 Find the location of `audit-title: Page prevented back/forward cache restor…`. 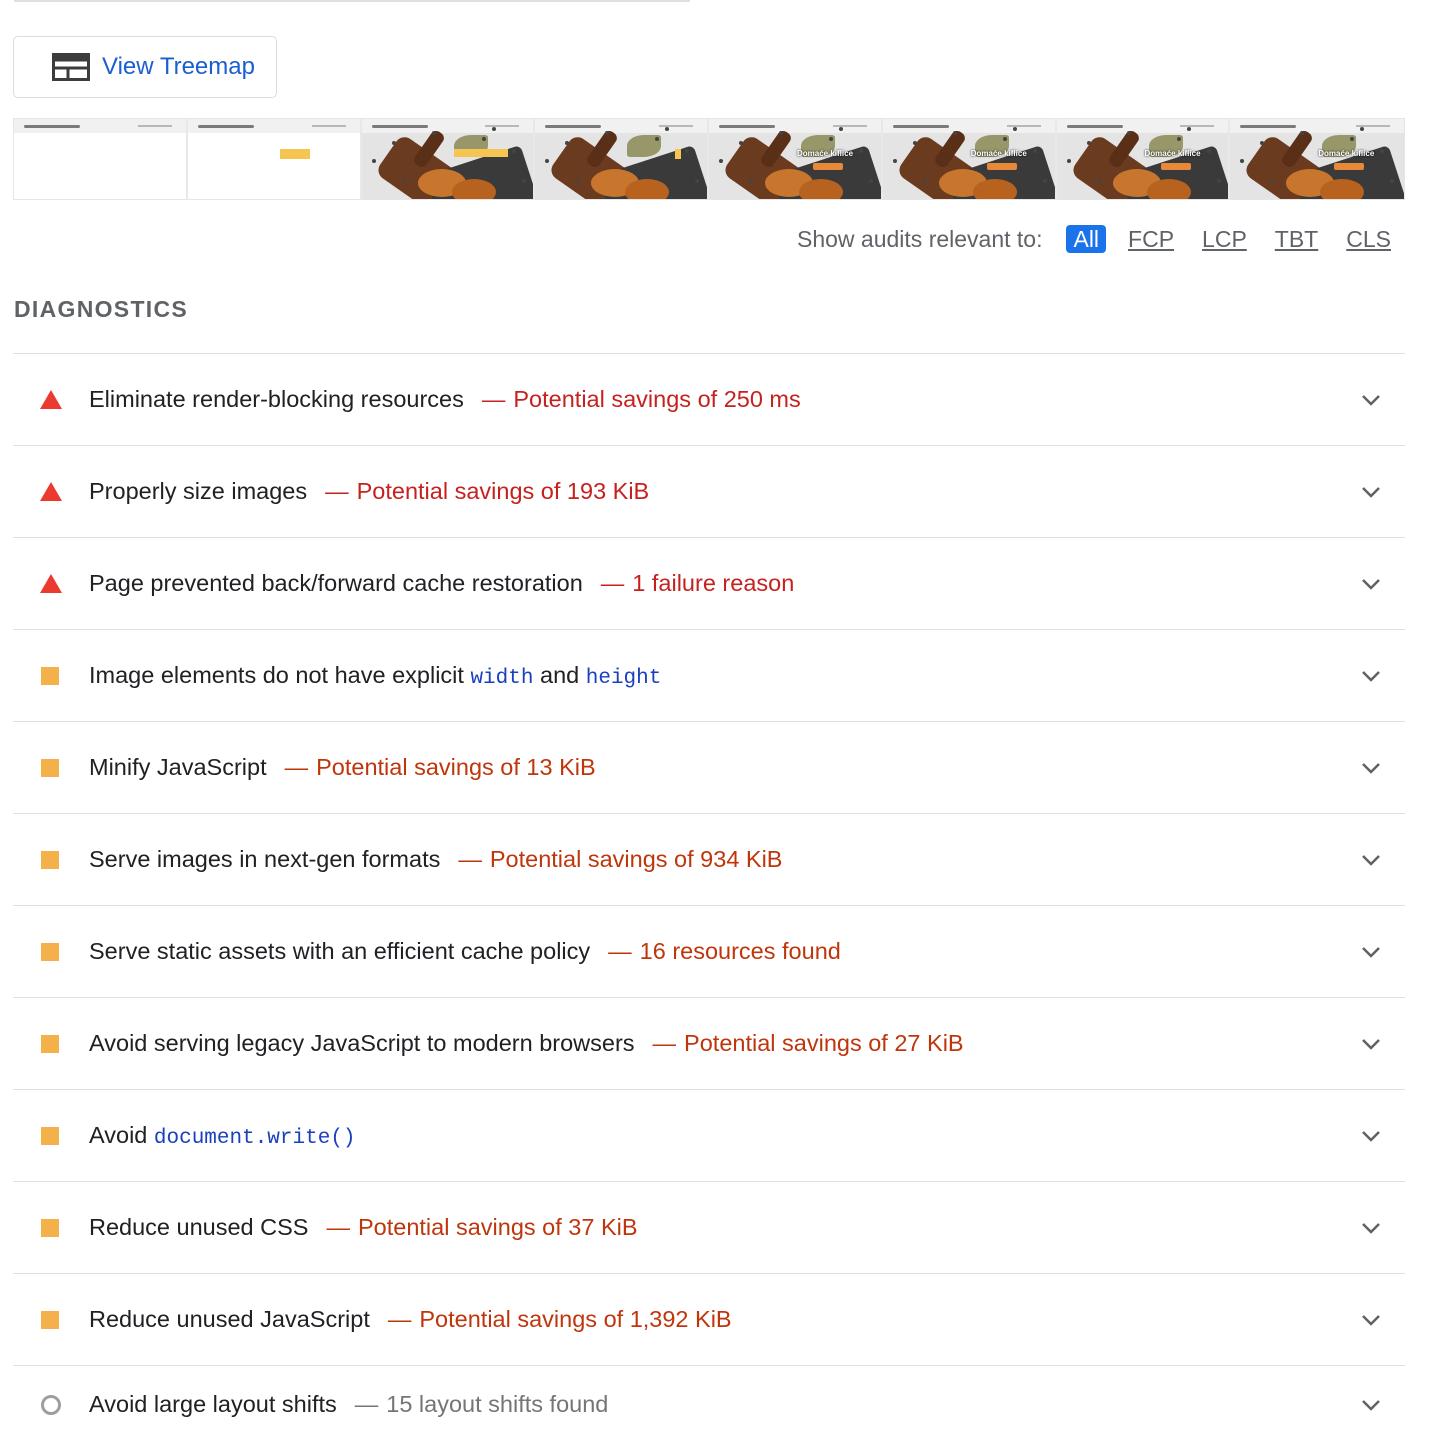

audit-title: Page prevented back/forward cache restor… is located at coordinates (336, 583).